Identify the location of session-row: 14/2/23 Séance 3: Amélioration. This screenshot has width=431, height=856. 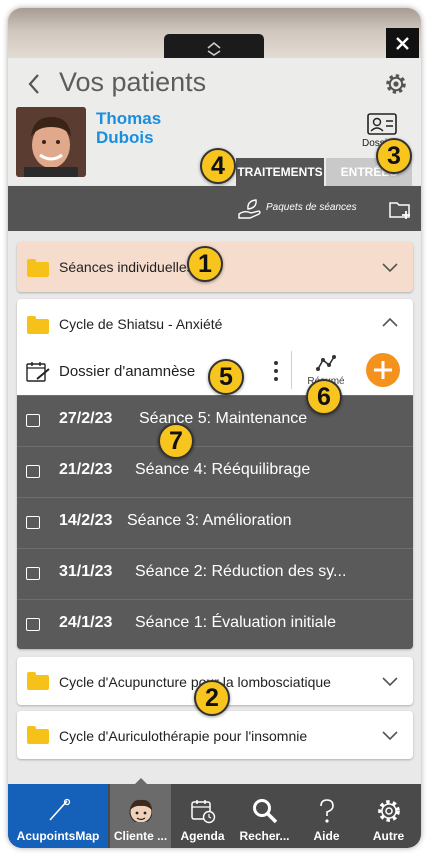
(215, 522).